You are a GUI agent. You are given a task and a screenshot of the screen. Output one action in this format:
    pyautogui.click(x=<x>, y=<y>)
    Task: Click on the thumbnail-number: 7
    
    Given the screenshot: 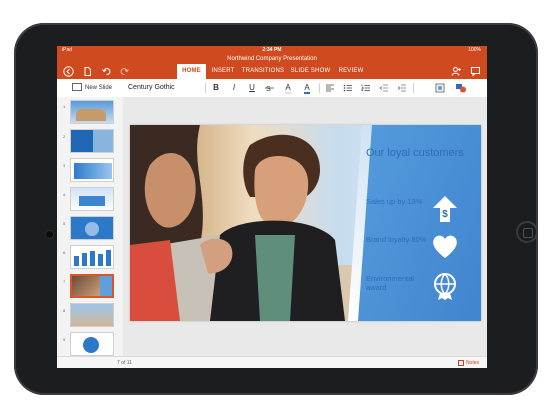 What is the action you would take?
    pyautogui.click(x=64, y=281)
    